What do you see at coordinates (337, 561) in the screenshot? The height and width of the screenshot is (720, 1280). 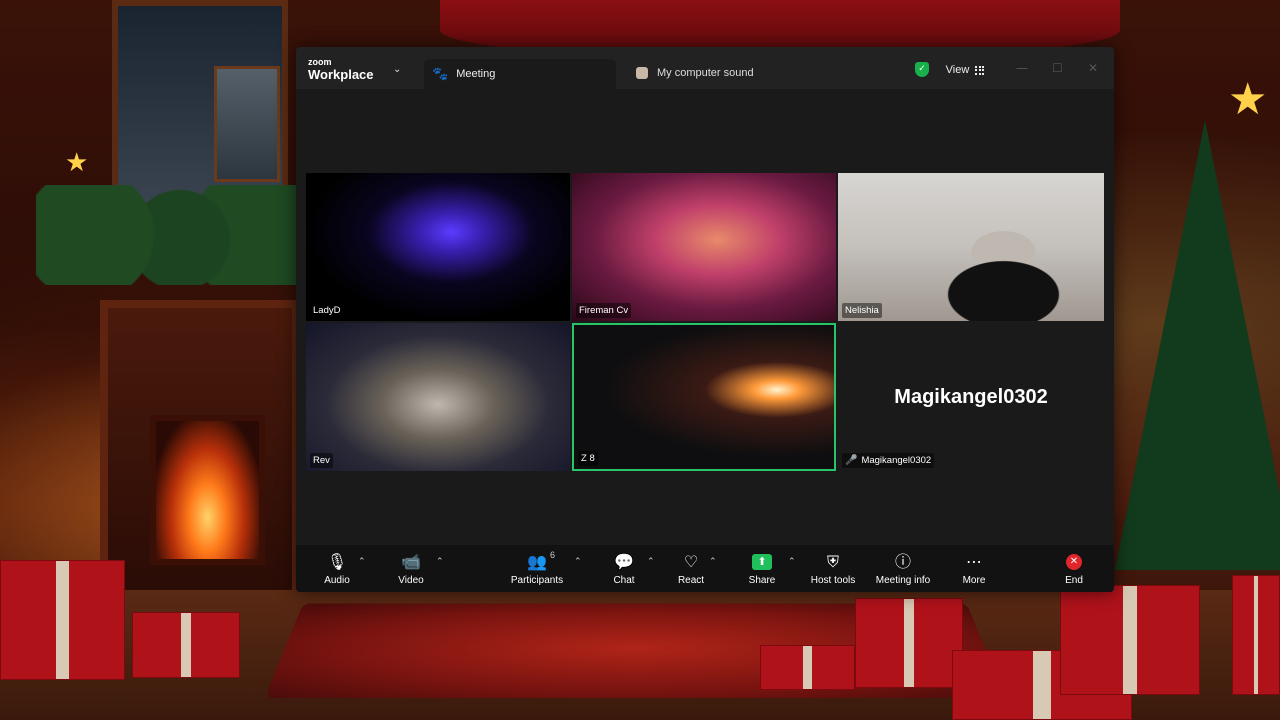 I see `microphone-icon: 🎙` at bounding box center [337, 561].